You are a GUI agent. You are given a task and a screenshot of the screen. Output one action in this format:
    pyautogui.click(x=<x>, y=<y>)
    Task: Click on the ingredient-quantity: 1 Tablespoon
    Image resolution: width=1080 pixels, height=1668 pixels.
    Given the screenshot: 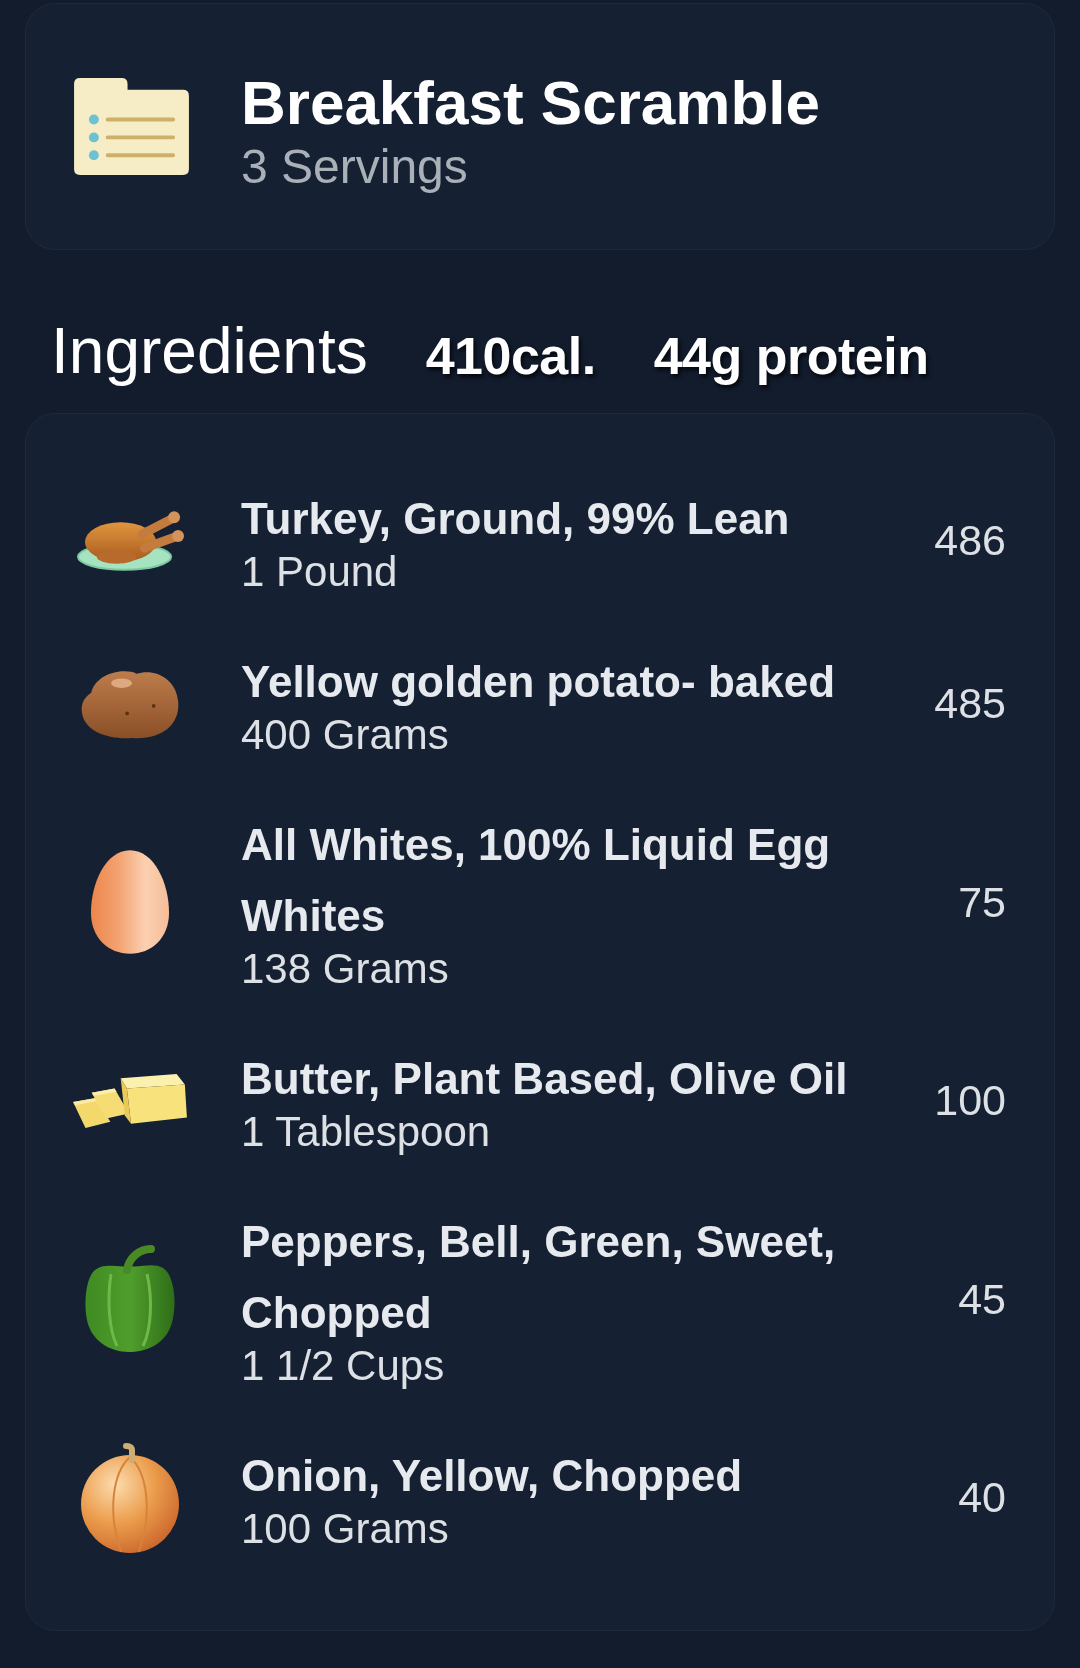 What is the action you would take?
    pyautogui.click(x=366, y=1132)
    